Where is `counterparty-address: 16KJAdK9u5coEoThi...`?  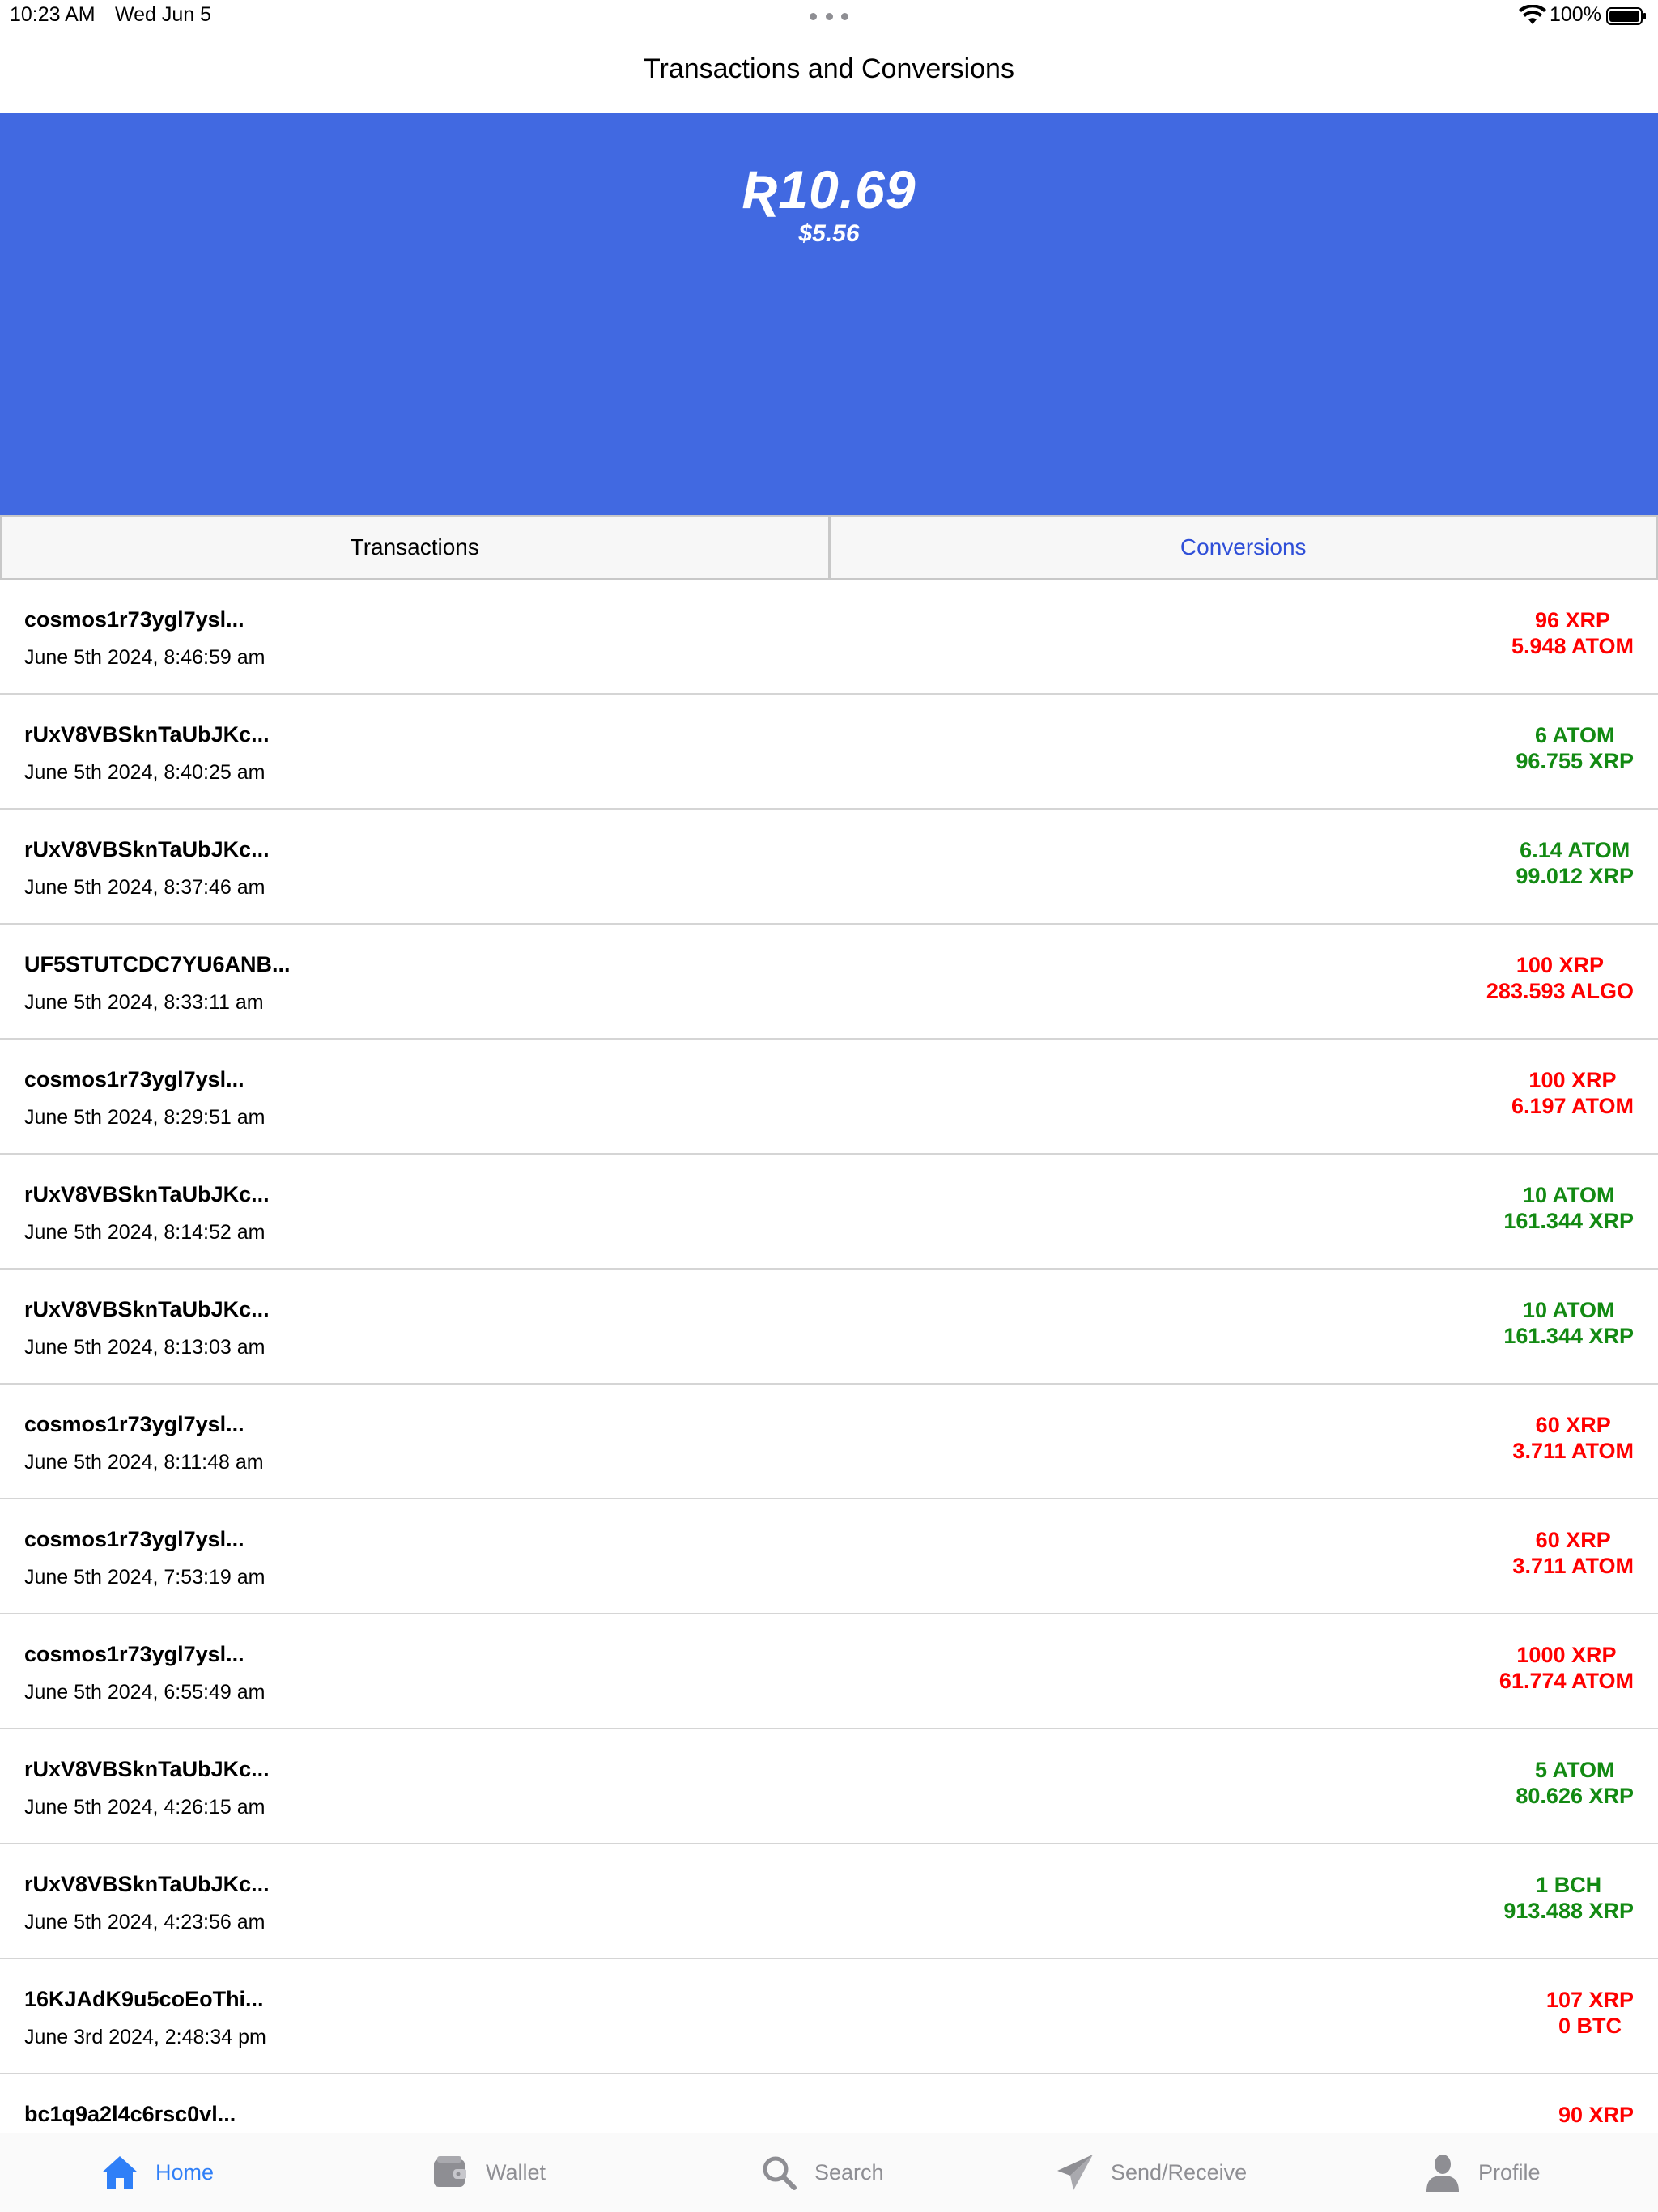 counterparty-address: 16KJAdK9u5coEoThi... is located at coordinates (144, 1999).